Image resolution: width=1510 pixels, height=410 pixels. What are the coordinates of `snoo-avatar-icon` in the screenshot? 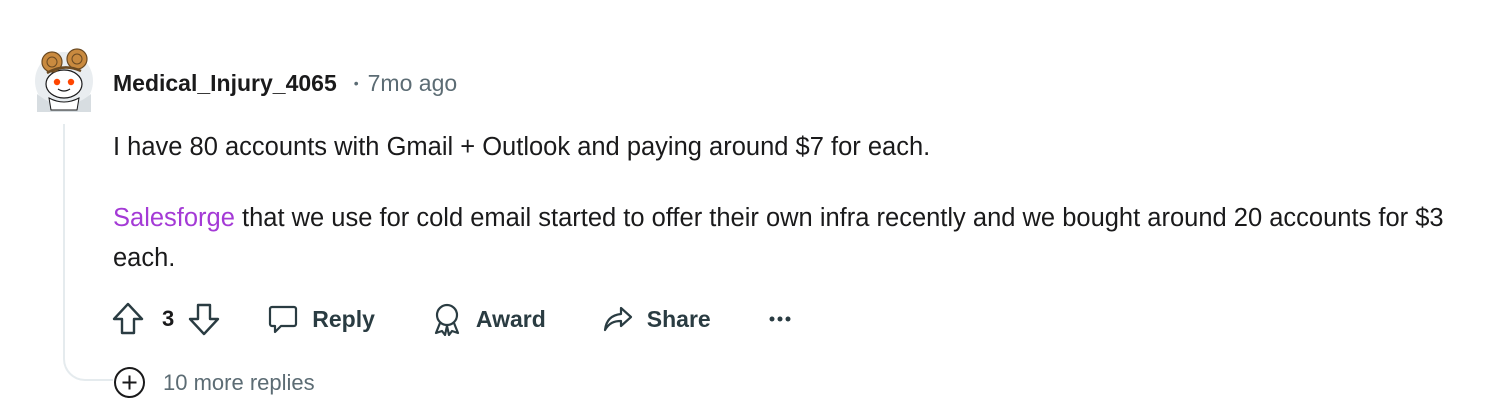 It's located at (64, 80).